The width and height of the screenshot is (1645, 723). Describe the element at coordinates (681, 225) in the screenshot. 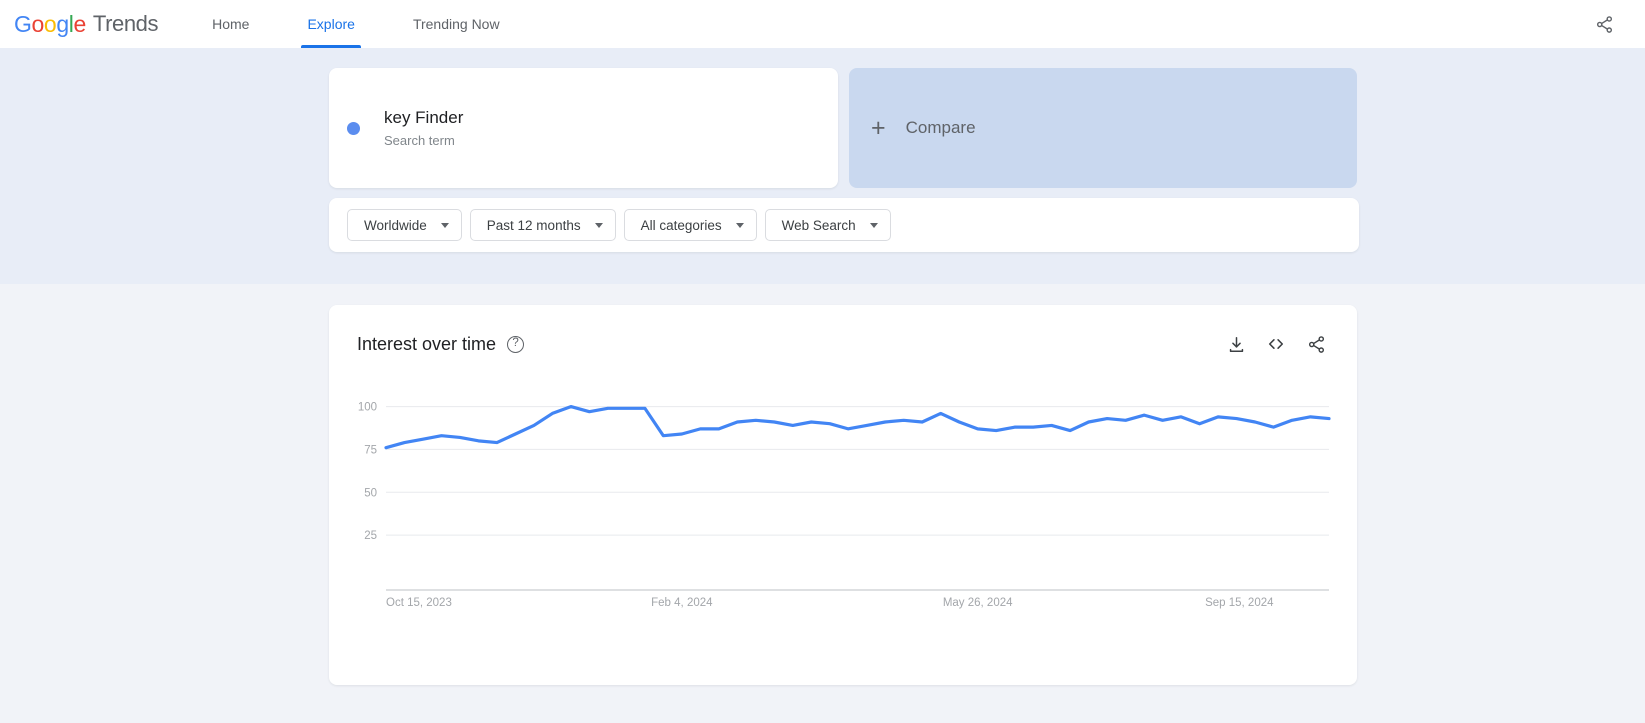

I see `filter-category-label: All categories` at that location.